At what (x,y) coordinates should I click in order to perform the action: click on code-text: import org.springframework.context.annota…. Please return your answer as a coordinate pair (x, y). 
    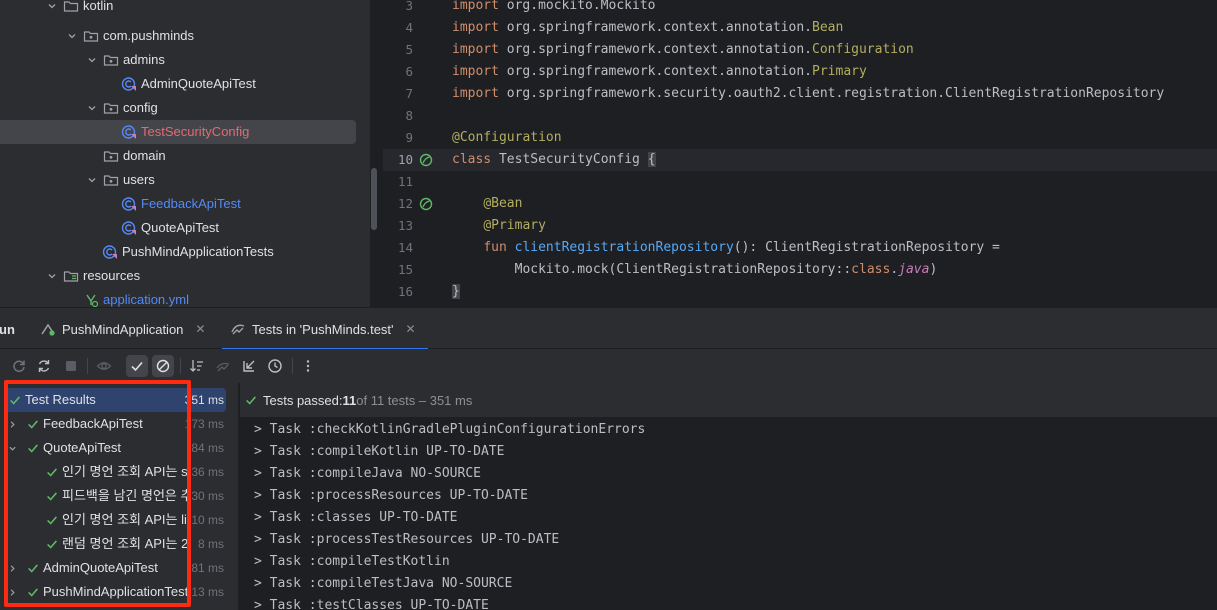
    Looking at the image, I should click on (647, 28).